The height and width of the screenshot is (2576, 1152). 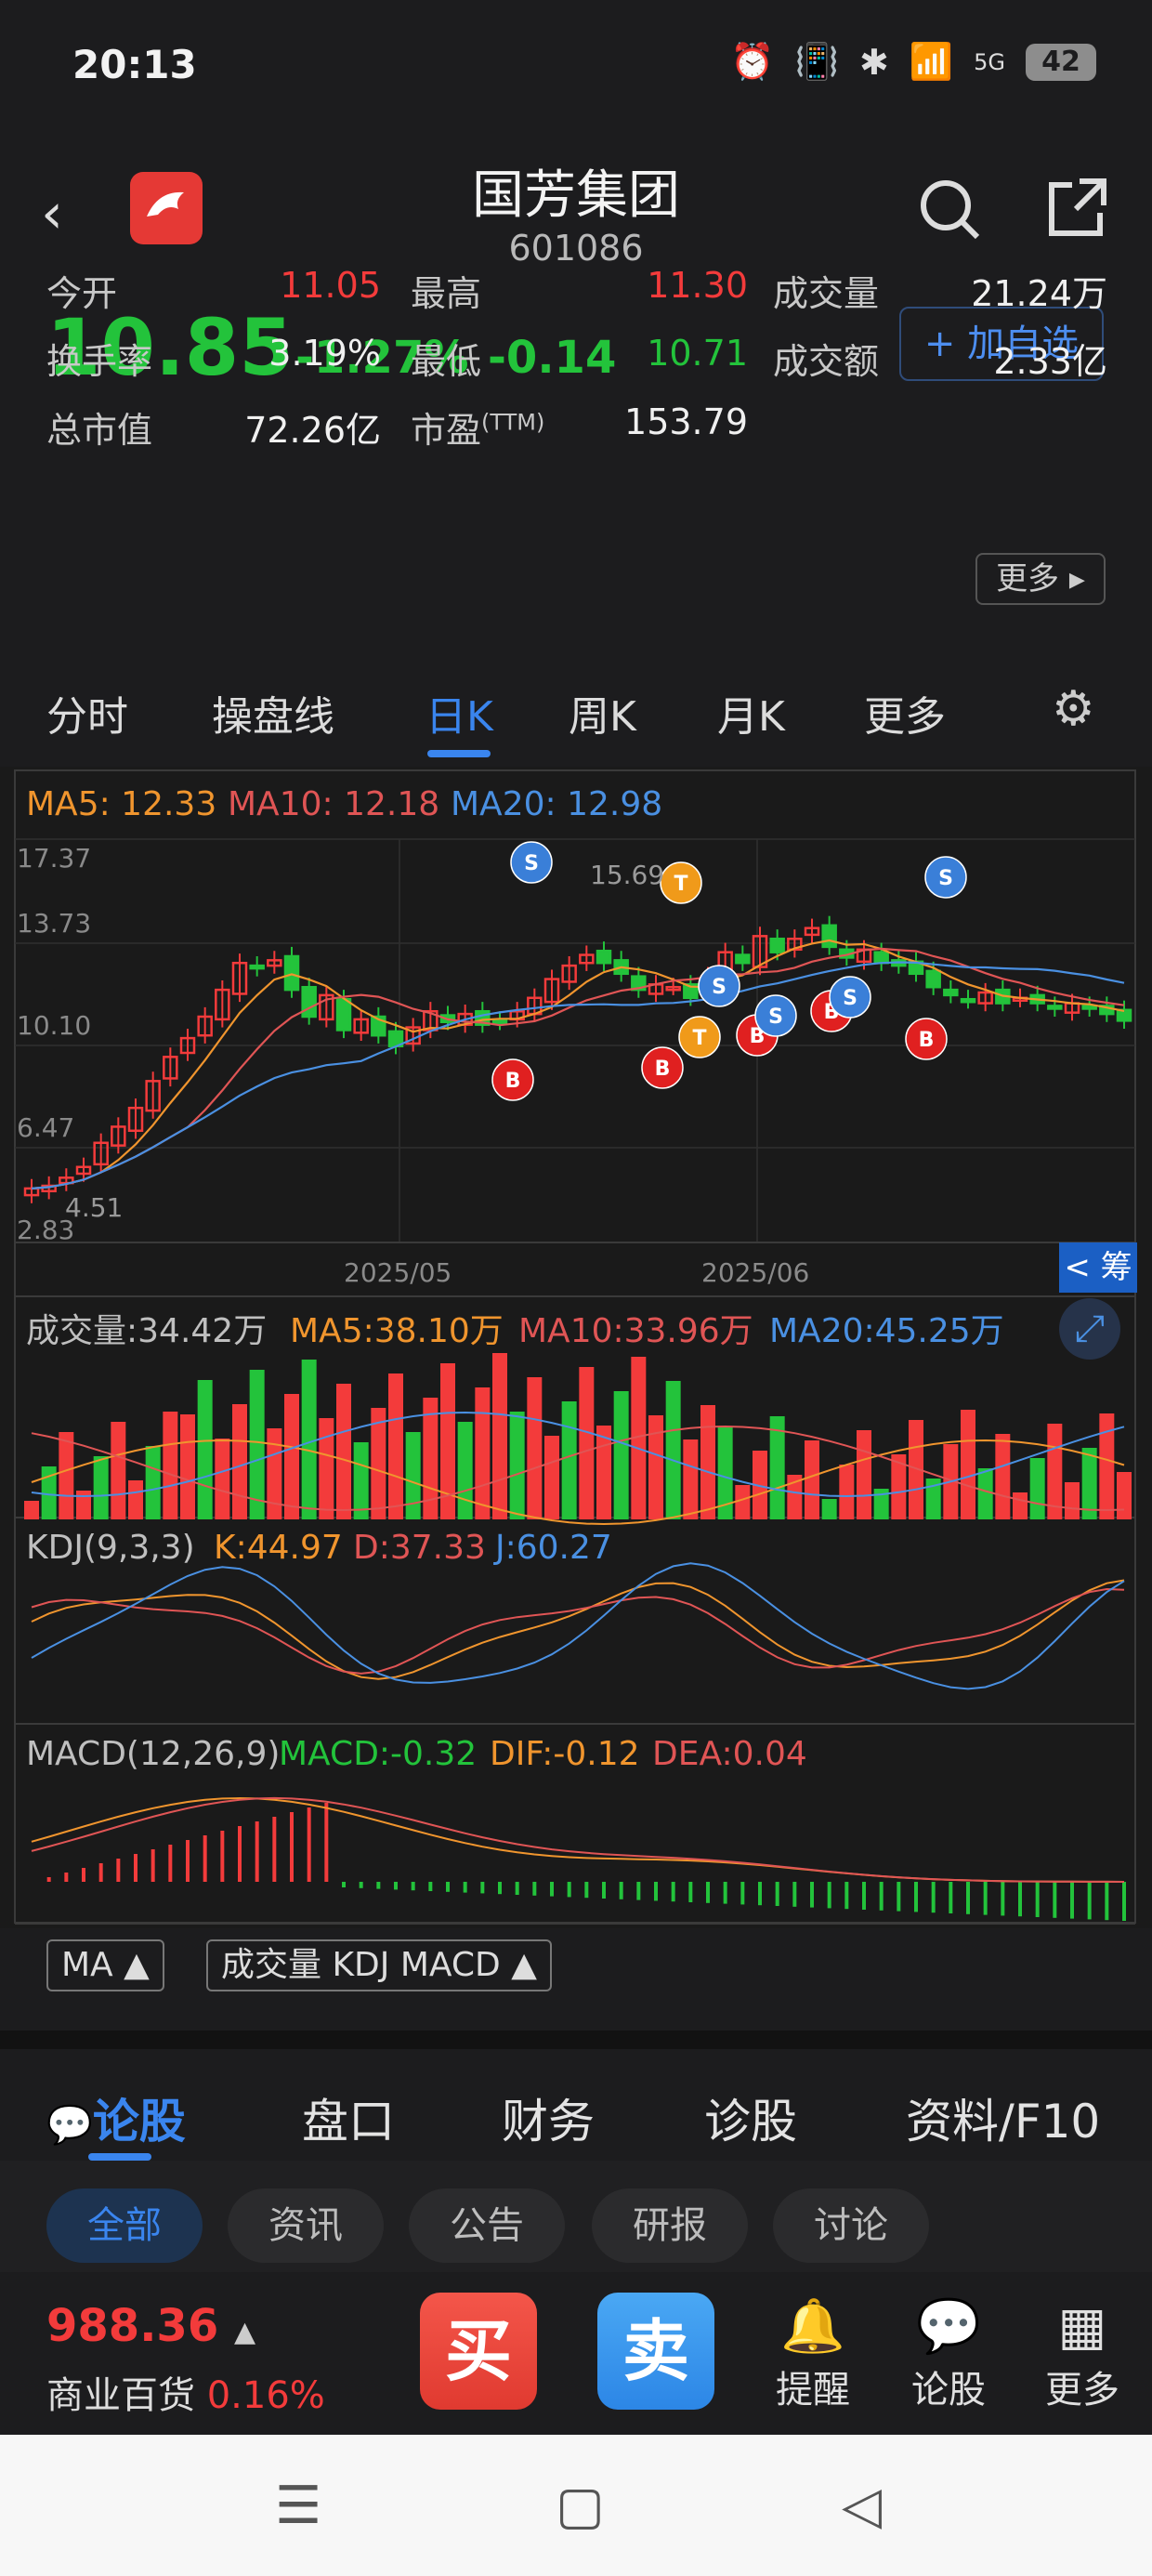 What do you see at coordinates (578, 1626) in the screenshot?
I see `kdj-line` at bounding box center [578, 1626].